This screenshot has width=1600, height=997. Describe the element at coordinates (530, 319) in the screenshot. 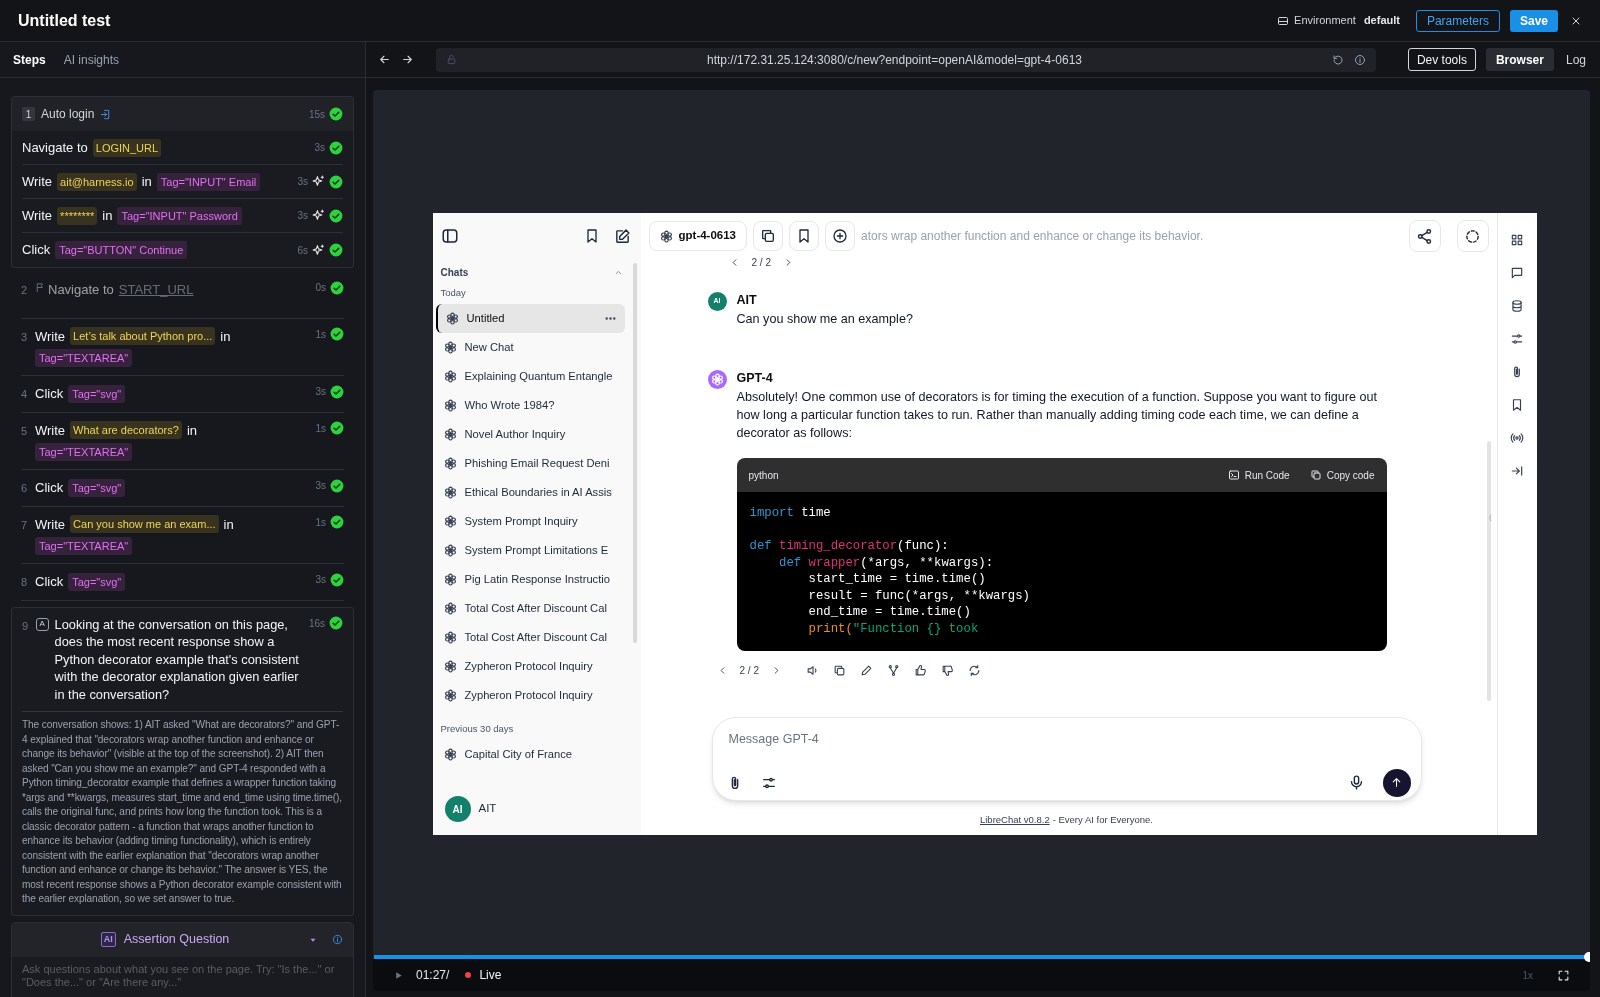

I see `chat-item: Untitled` at that location.